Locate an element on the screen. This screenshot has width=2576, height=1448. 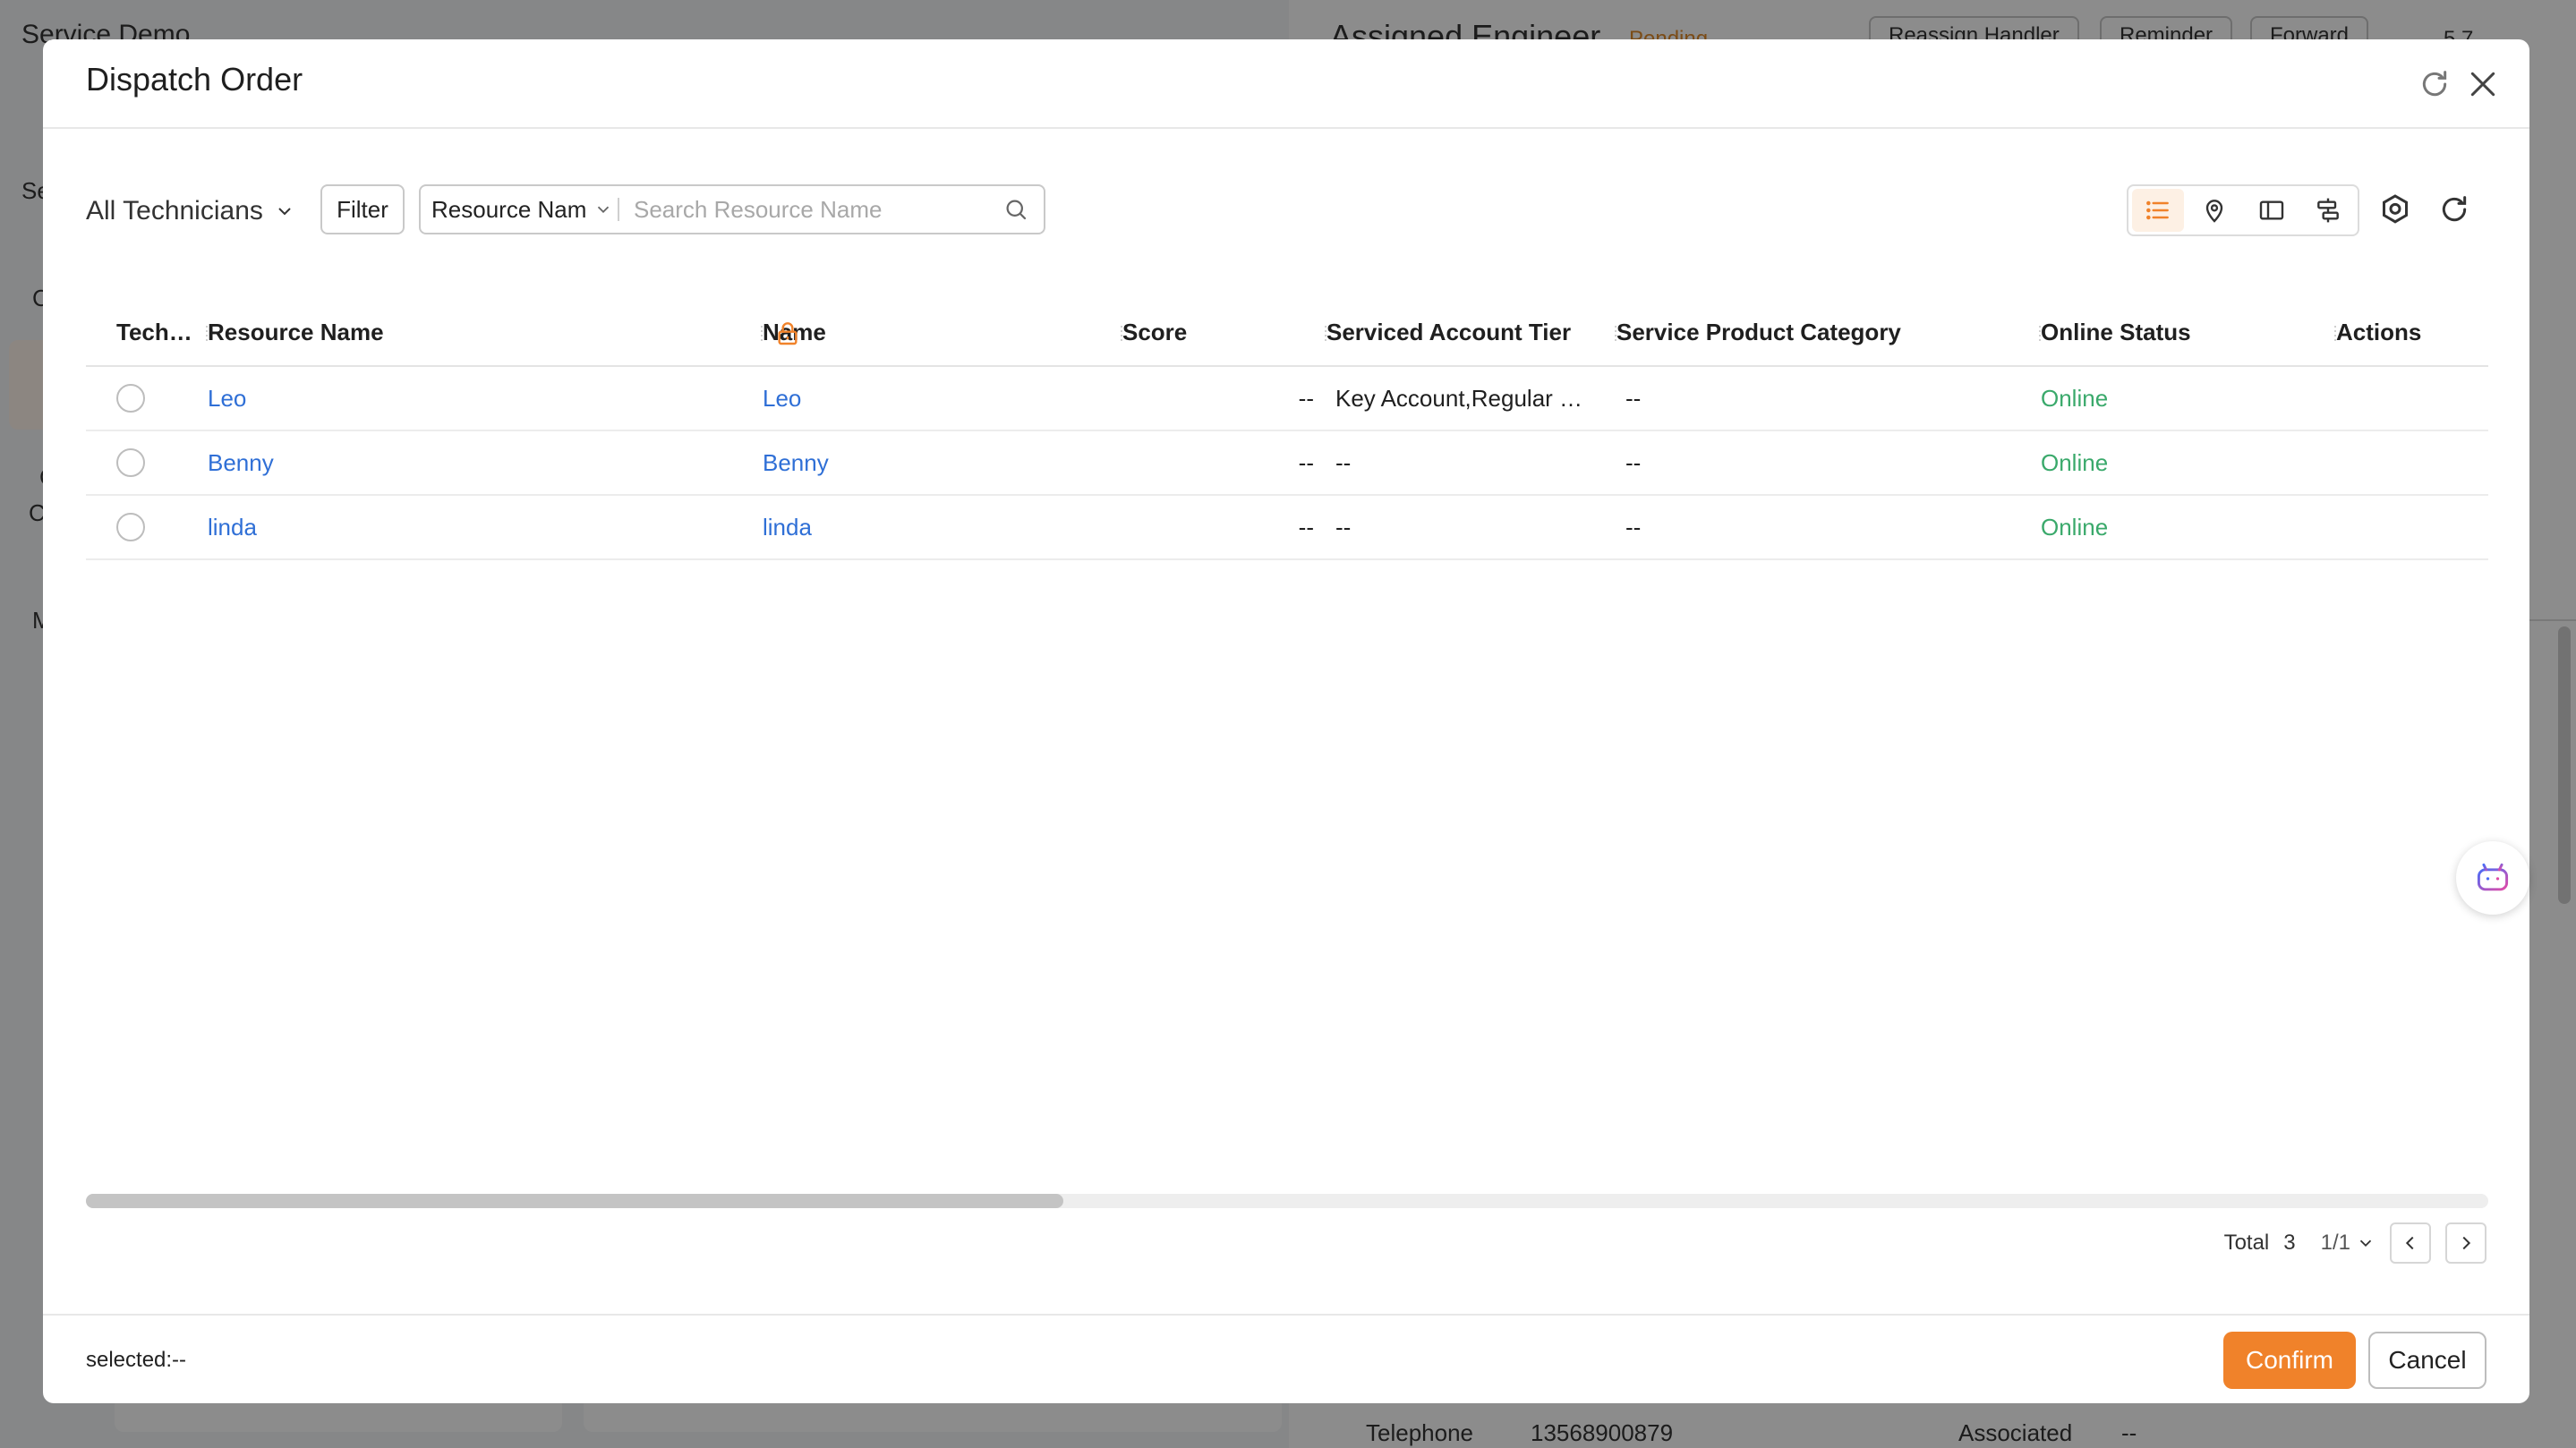
column-header-resource-name: Resource Name is located at coordinates (485, 332).